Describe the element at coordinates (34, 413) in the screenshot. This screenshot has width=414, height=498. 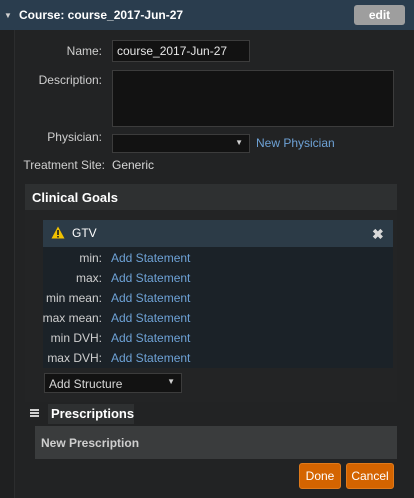
I see `list-icon` at that location.